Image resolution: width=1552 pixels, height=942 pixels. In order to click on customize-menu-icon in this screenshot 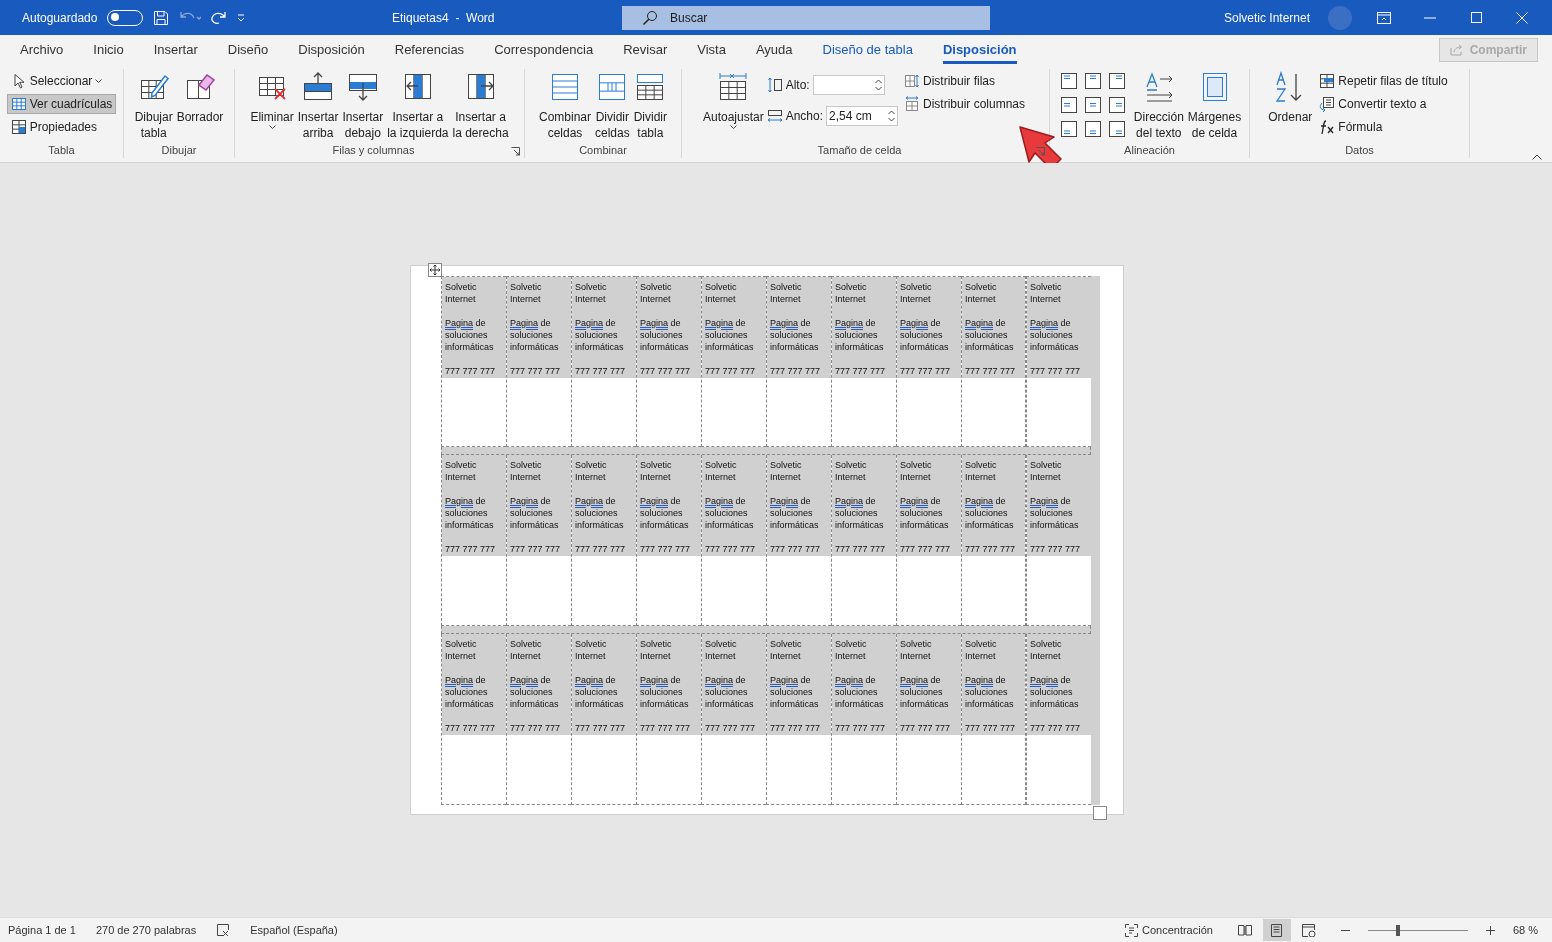, I will do `click(241, 17)`.